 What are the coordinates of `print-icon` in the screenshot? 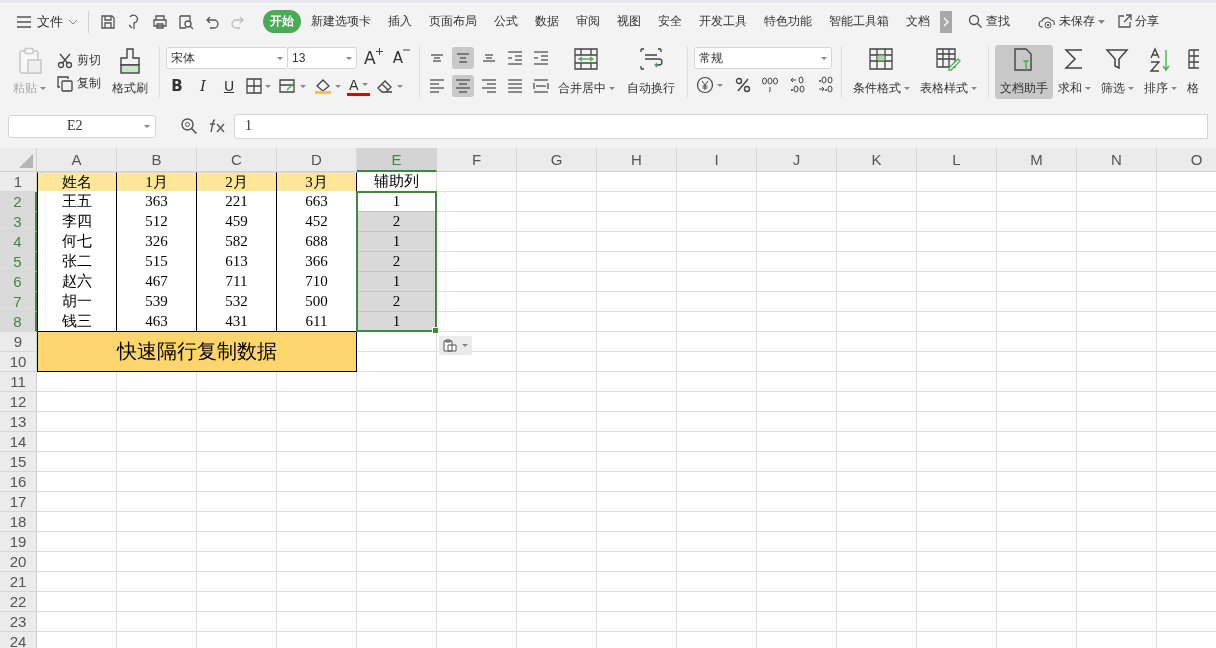 It's located at (160, 21).